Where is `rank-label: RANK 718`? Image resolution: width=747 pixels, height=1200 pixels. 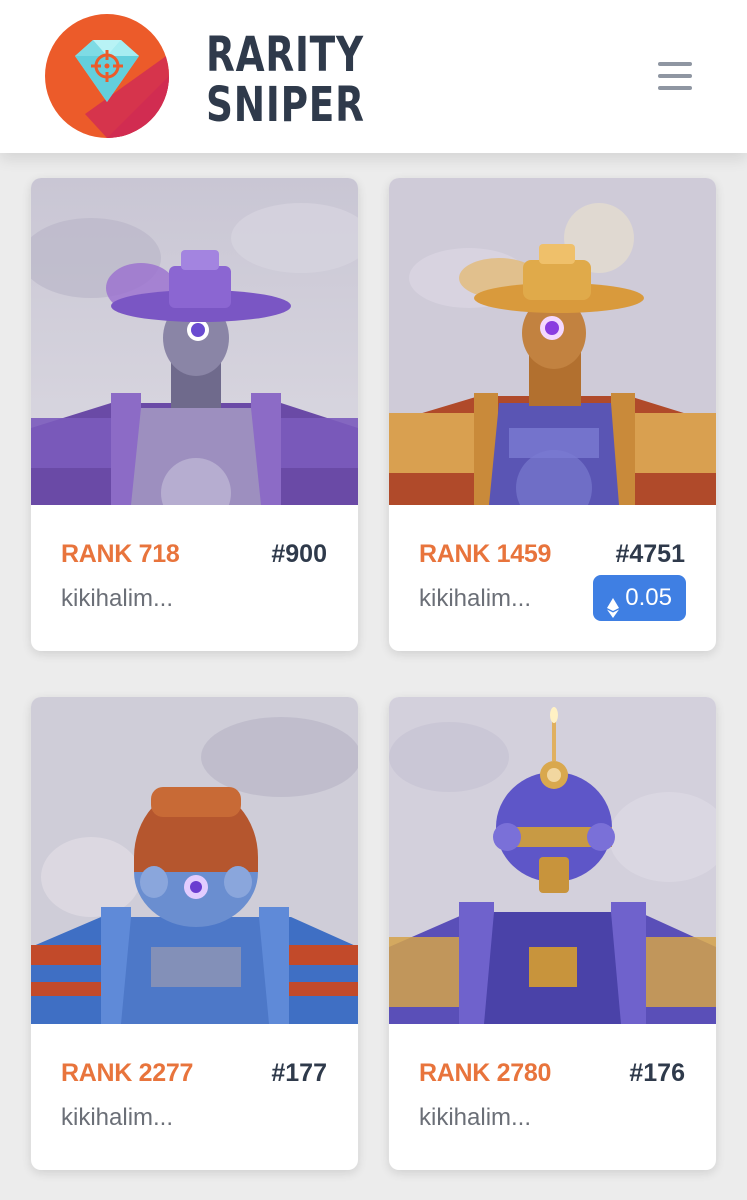 rank-label: RANK 718 is located at coordinates (120, 554).